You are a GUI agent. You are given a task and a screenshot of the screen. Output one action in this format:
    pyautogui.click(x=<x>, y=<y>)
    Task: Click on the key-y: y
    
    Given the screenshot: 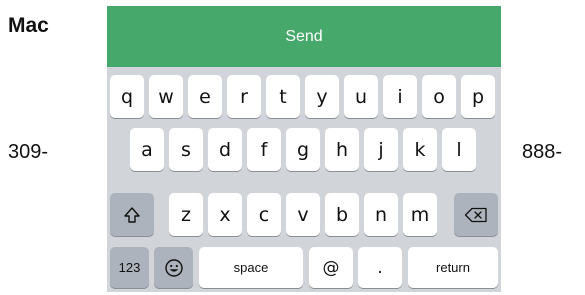 What is the action you would take?
    pyautogui.click(x=322, y=96)
    